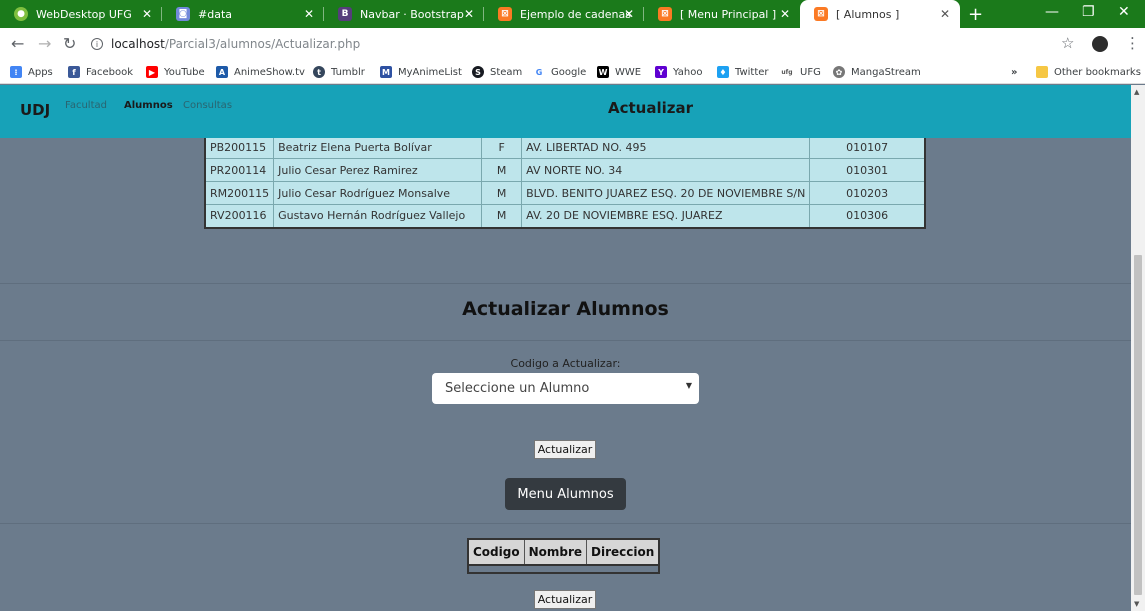 This screenshot has height=611, width=1145. What do you see at coordinates (666, 170) in the screenshot?
I see `cell-direccion: AV NORTE NO. 34` at bounding box center [666, 170].